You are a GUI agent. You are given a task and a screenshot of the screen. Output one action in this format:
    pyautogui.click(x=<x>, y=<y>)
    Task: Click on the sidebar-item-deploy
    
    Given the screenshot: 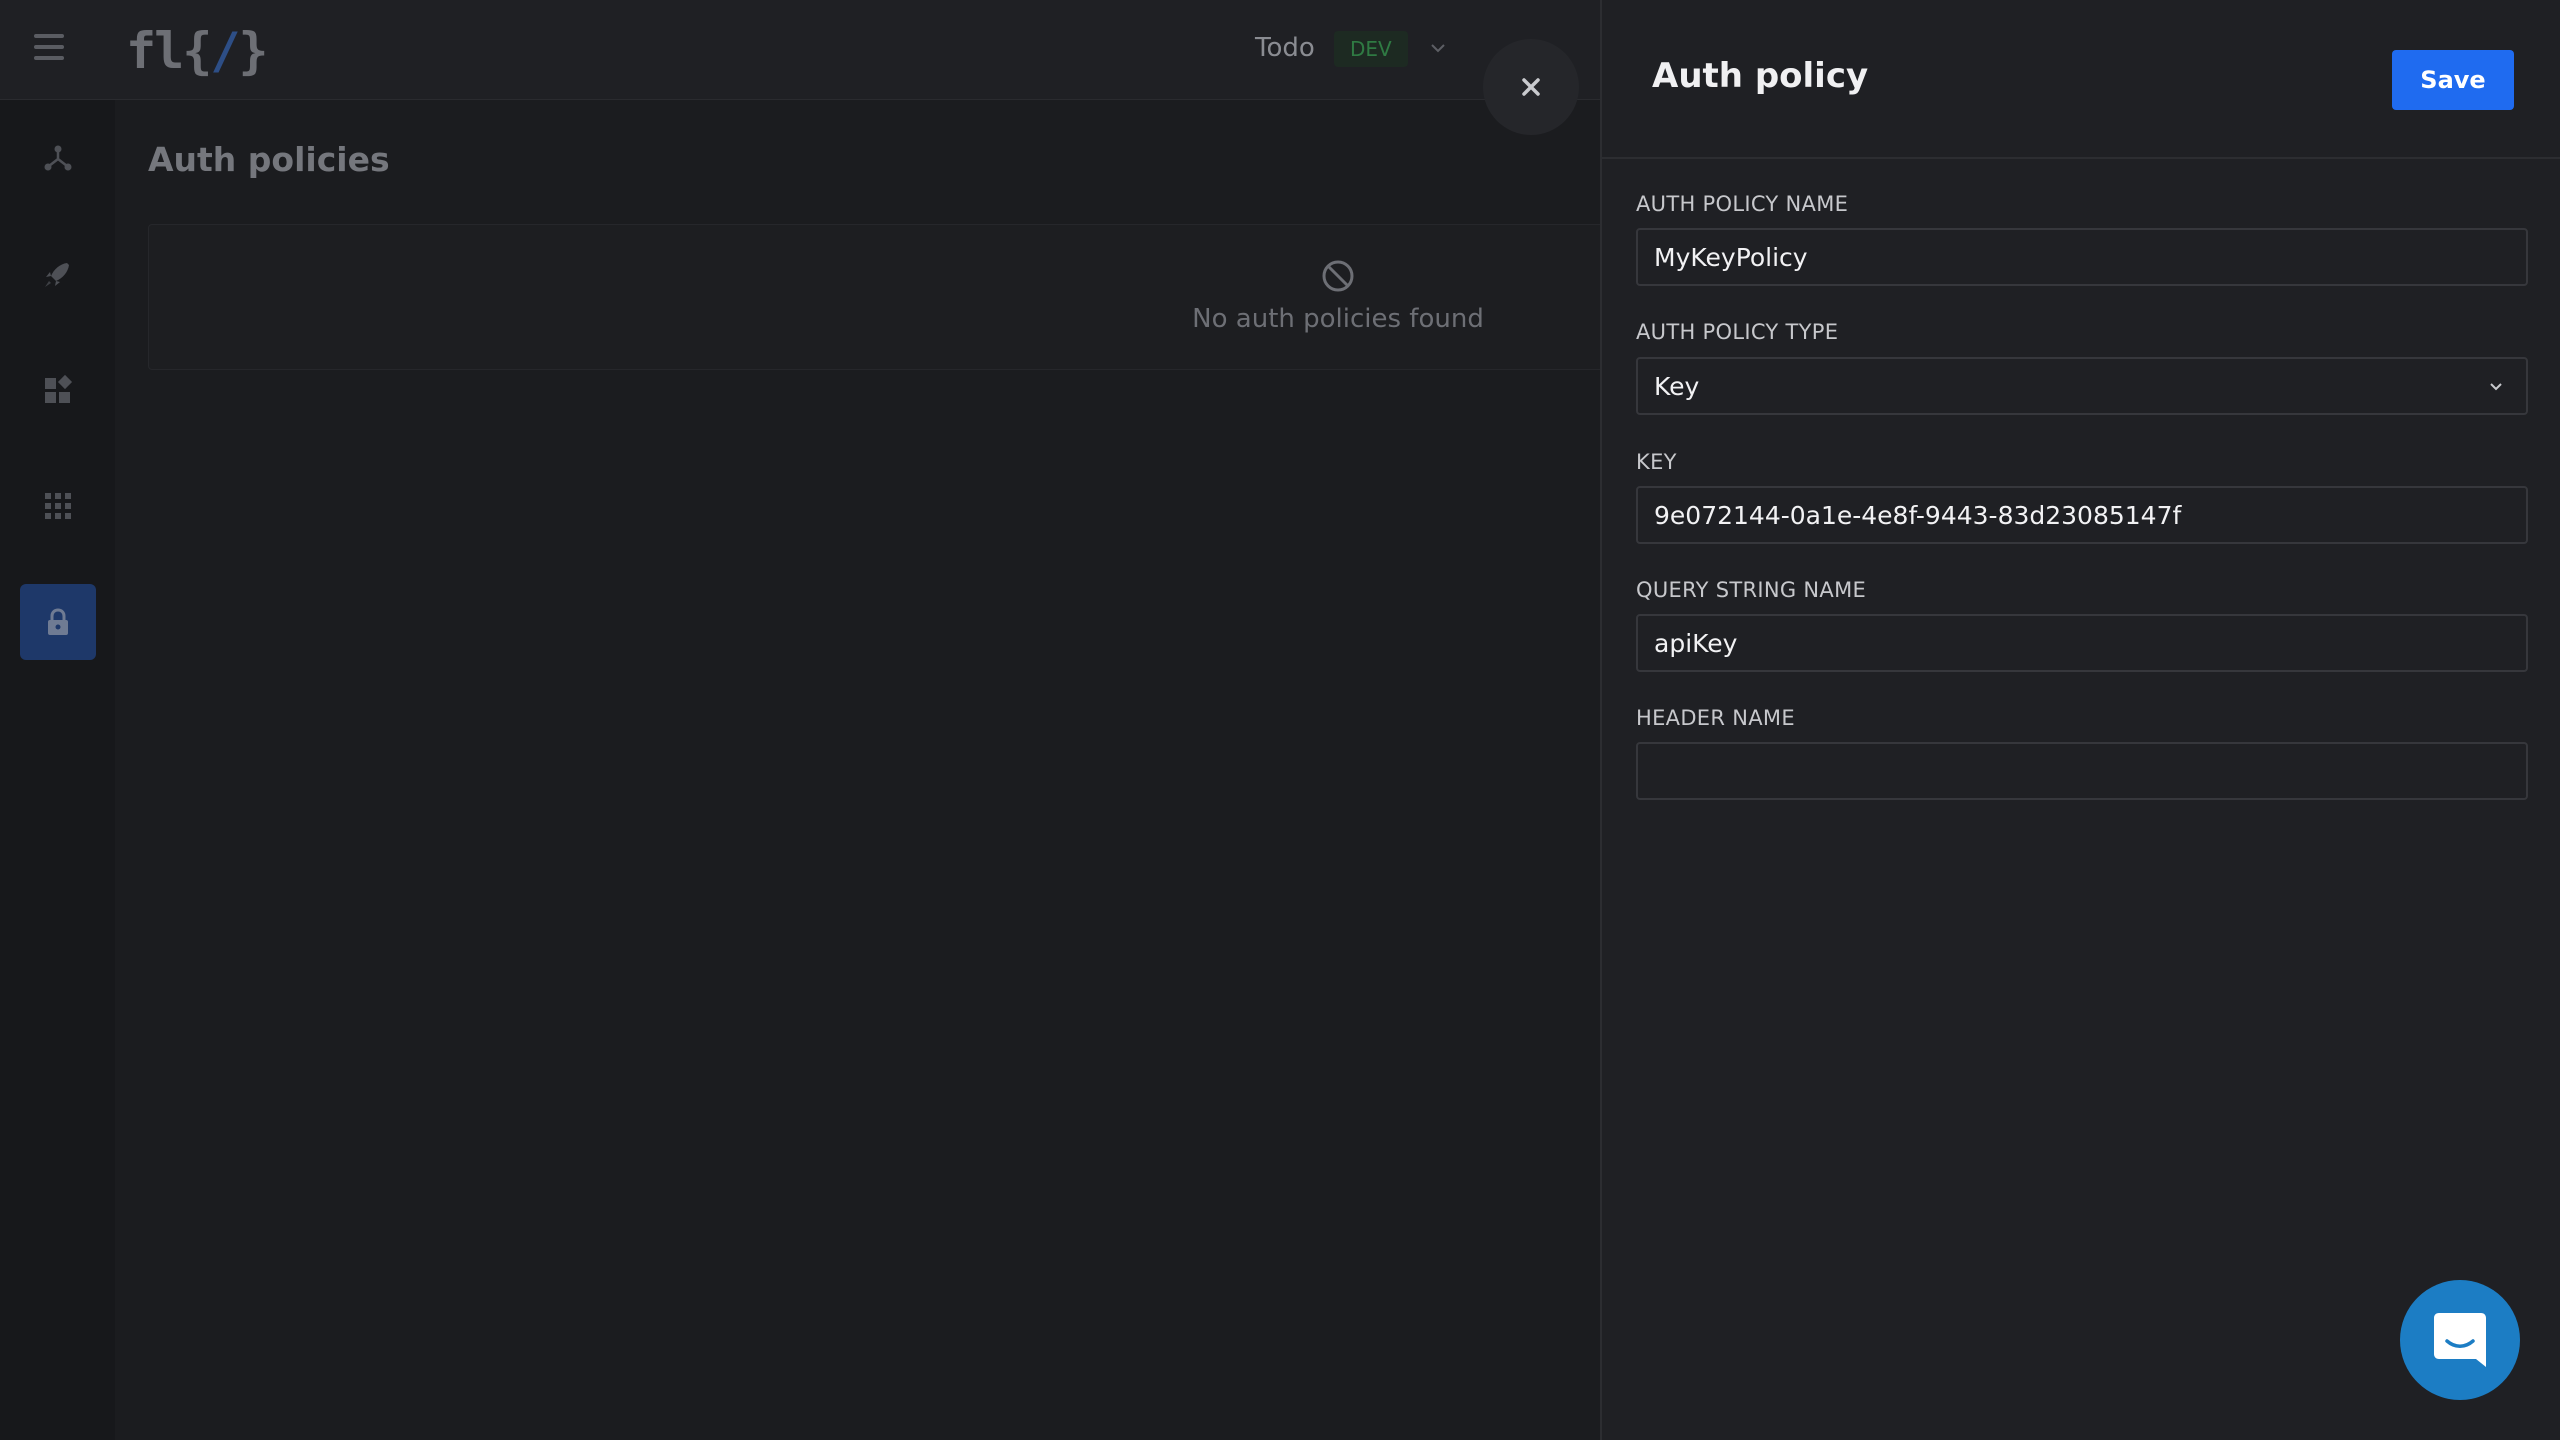 What is the action you would take?
    pyautogui.click(x=58, y=274)
    